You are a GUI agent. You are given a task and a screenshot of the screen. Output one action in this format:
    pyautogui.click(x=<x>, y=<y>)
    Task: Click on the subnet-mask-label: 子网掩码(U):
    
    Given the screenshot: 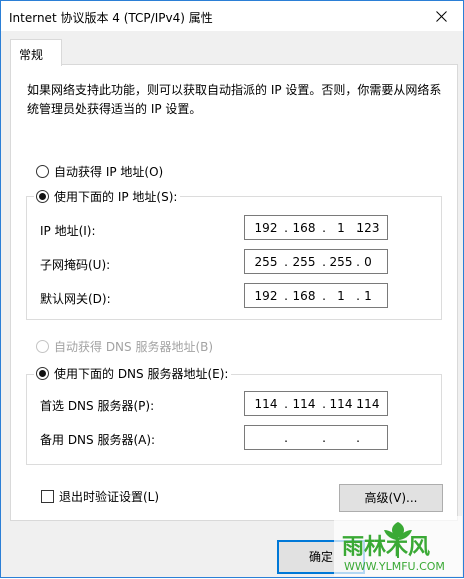 What is the action you would take?
    pyautogui.click(x=75, y=265)
    